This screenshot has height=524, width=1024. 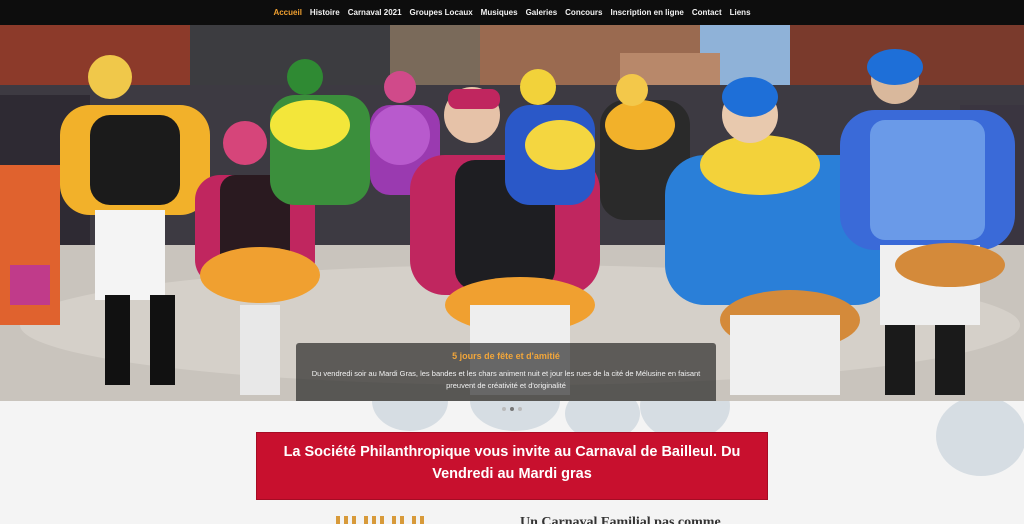 What do you see at coordinates (375, 12) in the screenshot?
I see `nav-carnaval-2021: Carnaval 2021` at bounding box center [375, 12].